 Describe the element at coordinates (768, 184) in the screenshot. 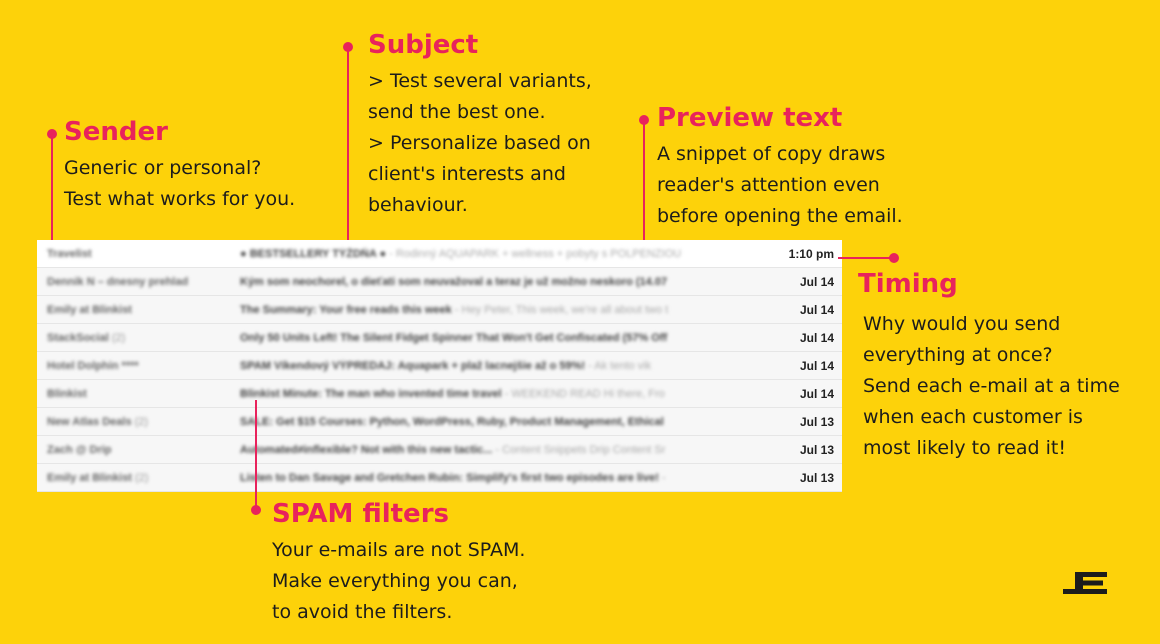

I see `preview-line: reader's attention even` at that location.